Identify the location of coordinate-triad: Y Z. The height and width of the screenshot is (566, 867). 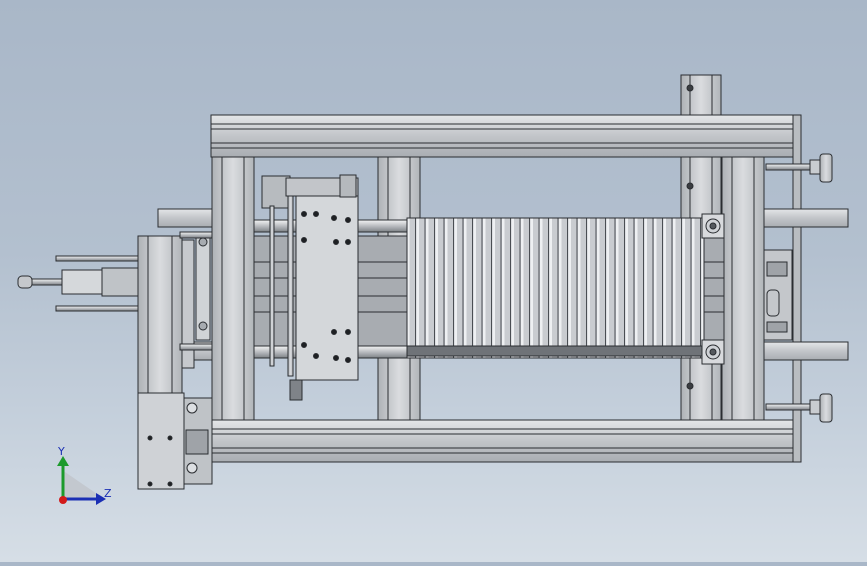
(84, 475).